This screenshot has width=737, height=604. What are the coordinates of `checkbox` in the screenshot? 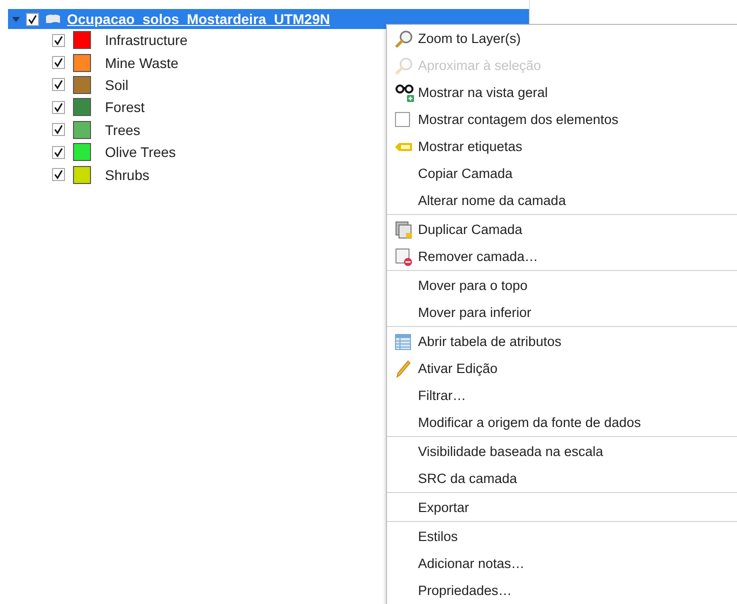 It's located at (402, 119).